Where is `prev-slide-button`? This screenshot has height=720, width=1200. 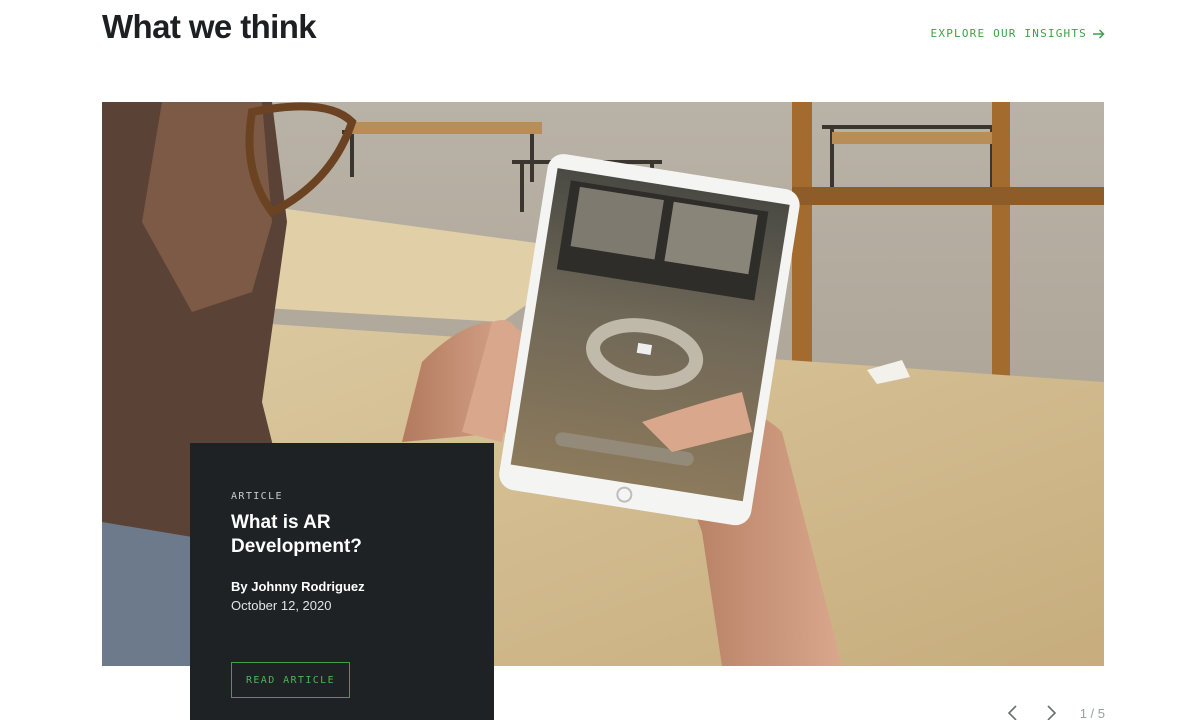 prev-slide-button is located at coordinates (1013, 711).